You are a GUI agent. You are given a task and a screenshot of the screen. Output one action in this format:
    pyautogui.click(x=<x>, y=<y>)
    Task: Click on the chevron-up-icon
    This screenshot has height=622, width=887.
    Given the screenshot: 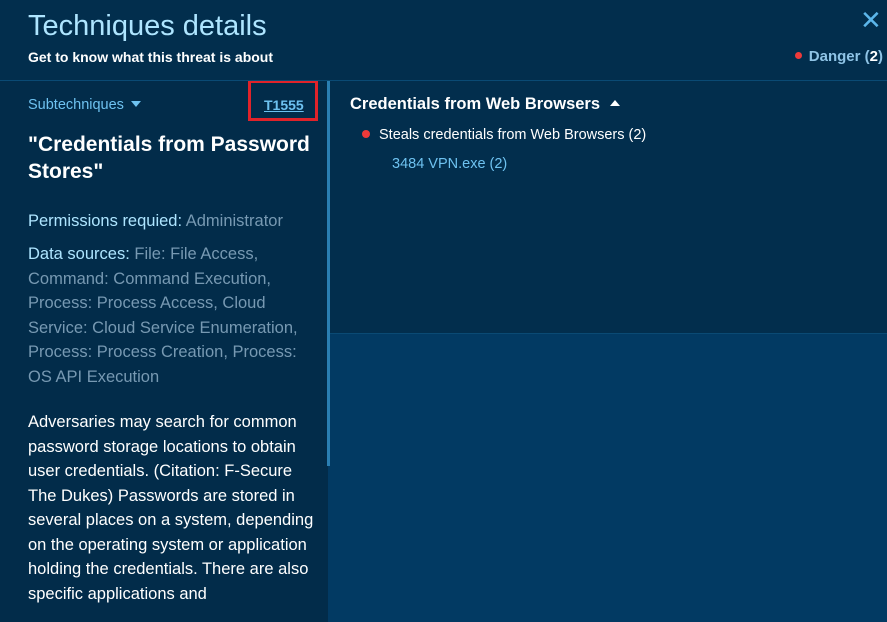 What is the action you would take?
    pyautogui.click(x=615, y=103)
    